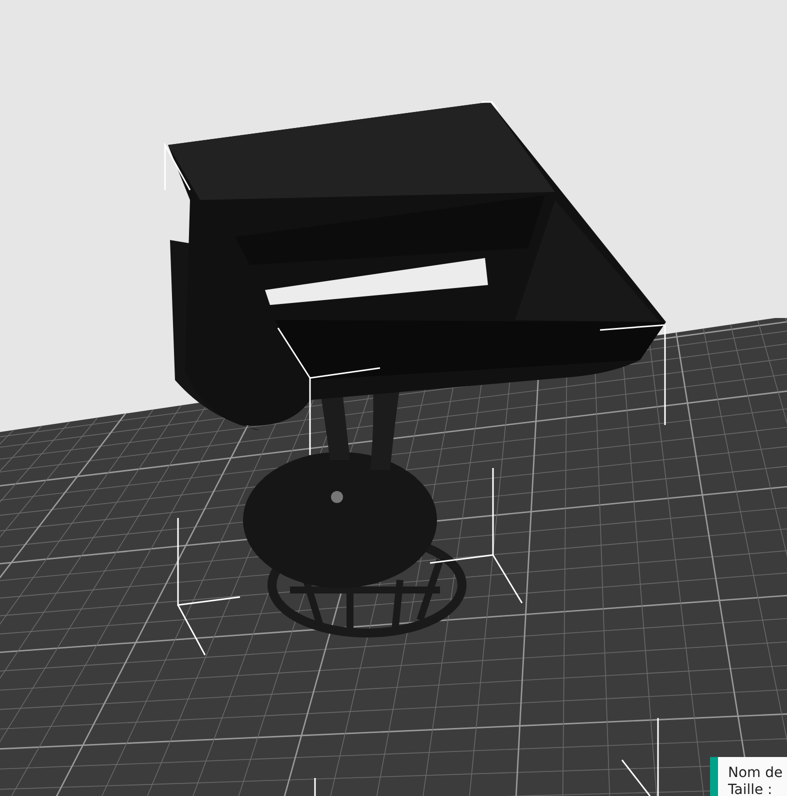  Describe the element at coordinates (755, 773) in the screenshot. I see `info-text: Nom de` at that location.